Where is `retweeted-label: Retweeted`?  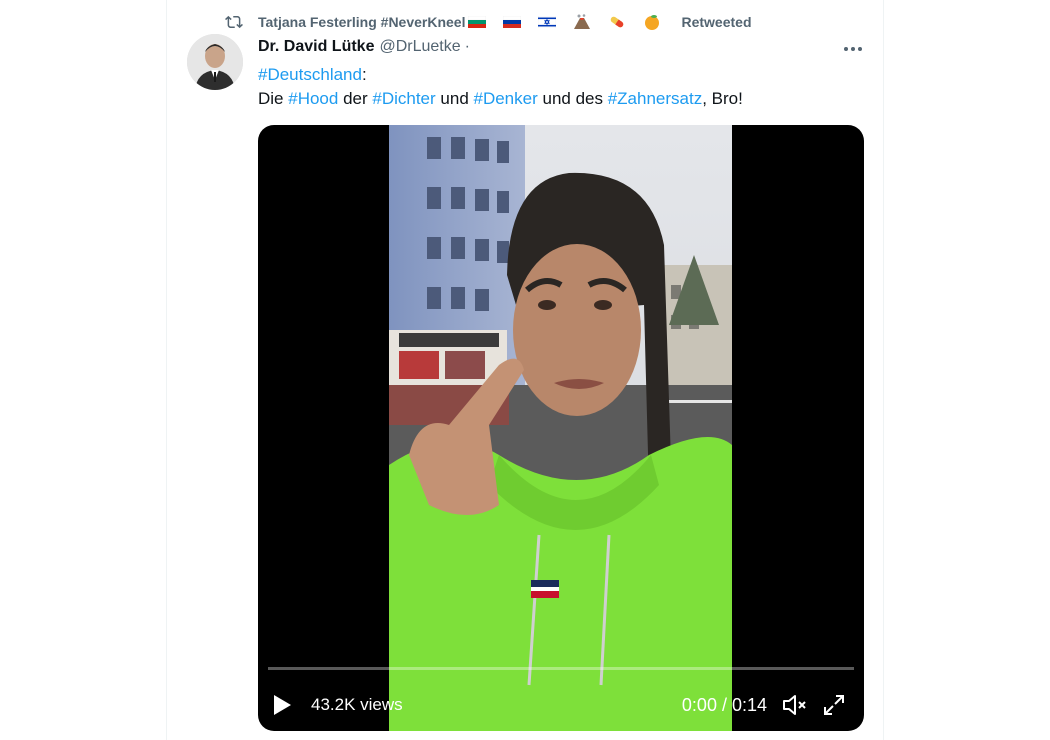
retweeted-label: Retweeted is located at coordinates (716, 22).